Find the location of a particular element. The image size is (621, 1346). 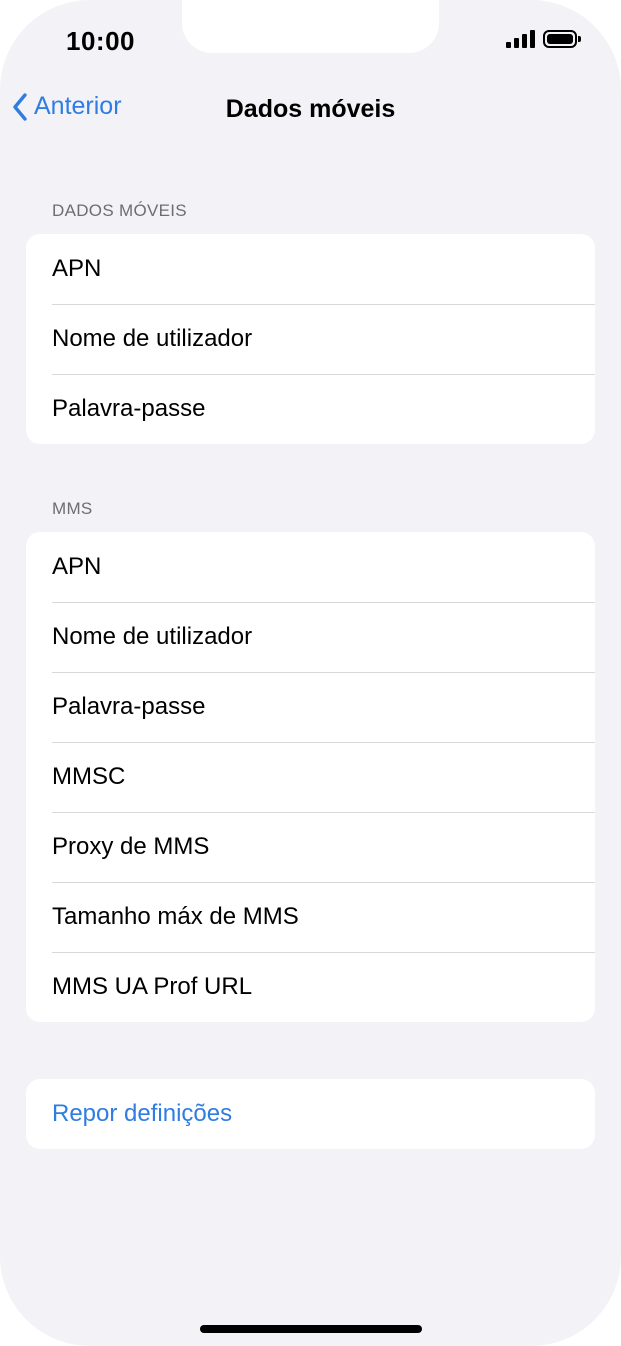

row-mms-password: Palavra-passe is located at coordinates (310, 707).